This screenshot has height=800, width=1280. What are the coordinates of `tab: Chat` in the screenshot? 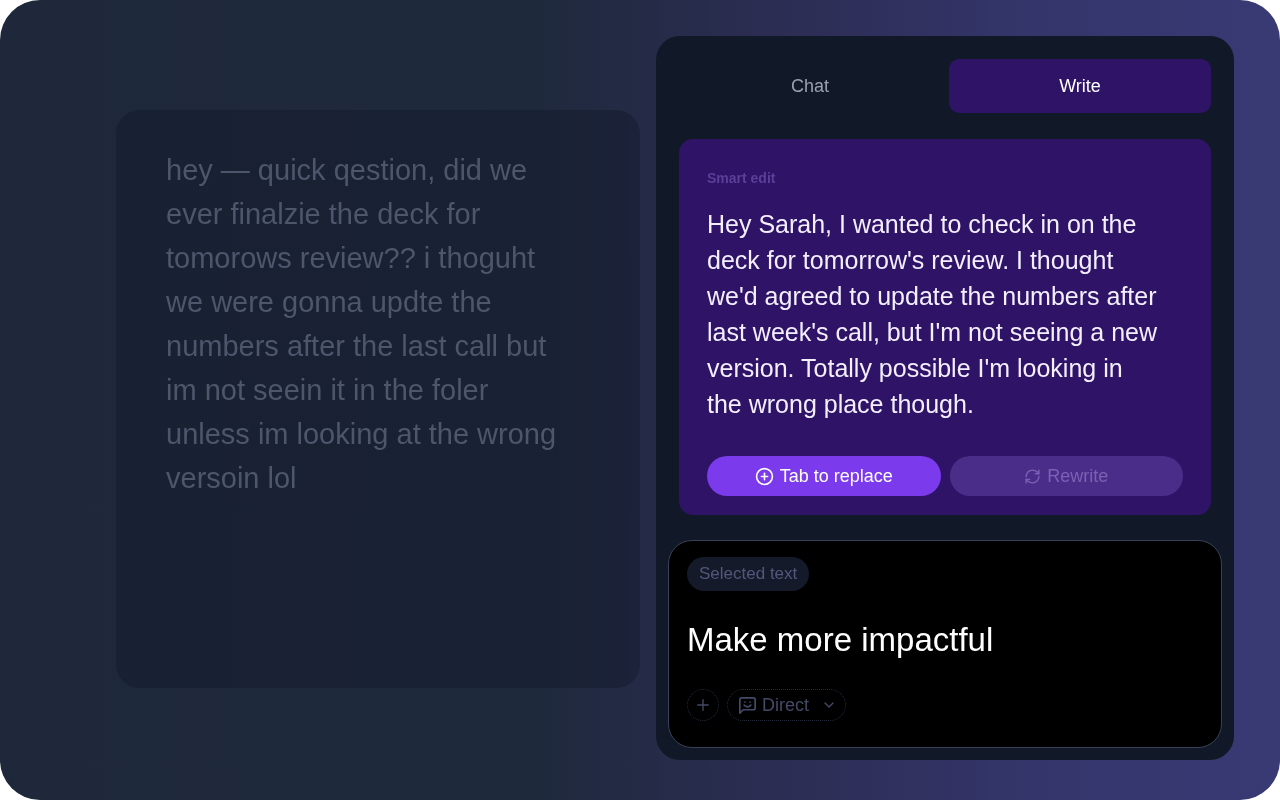 It's located at (810, 86).